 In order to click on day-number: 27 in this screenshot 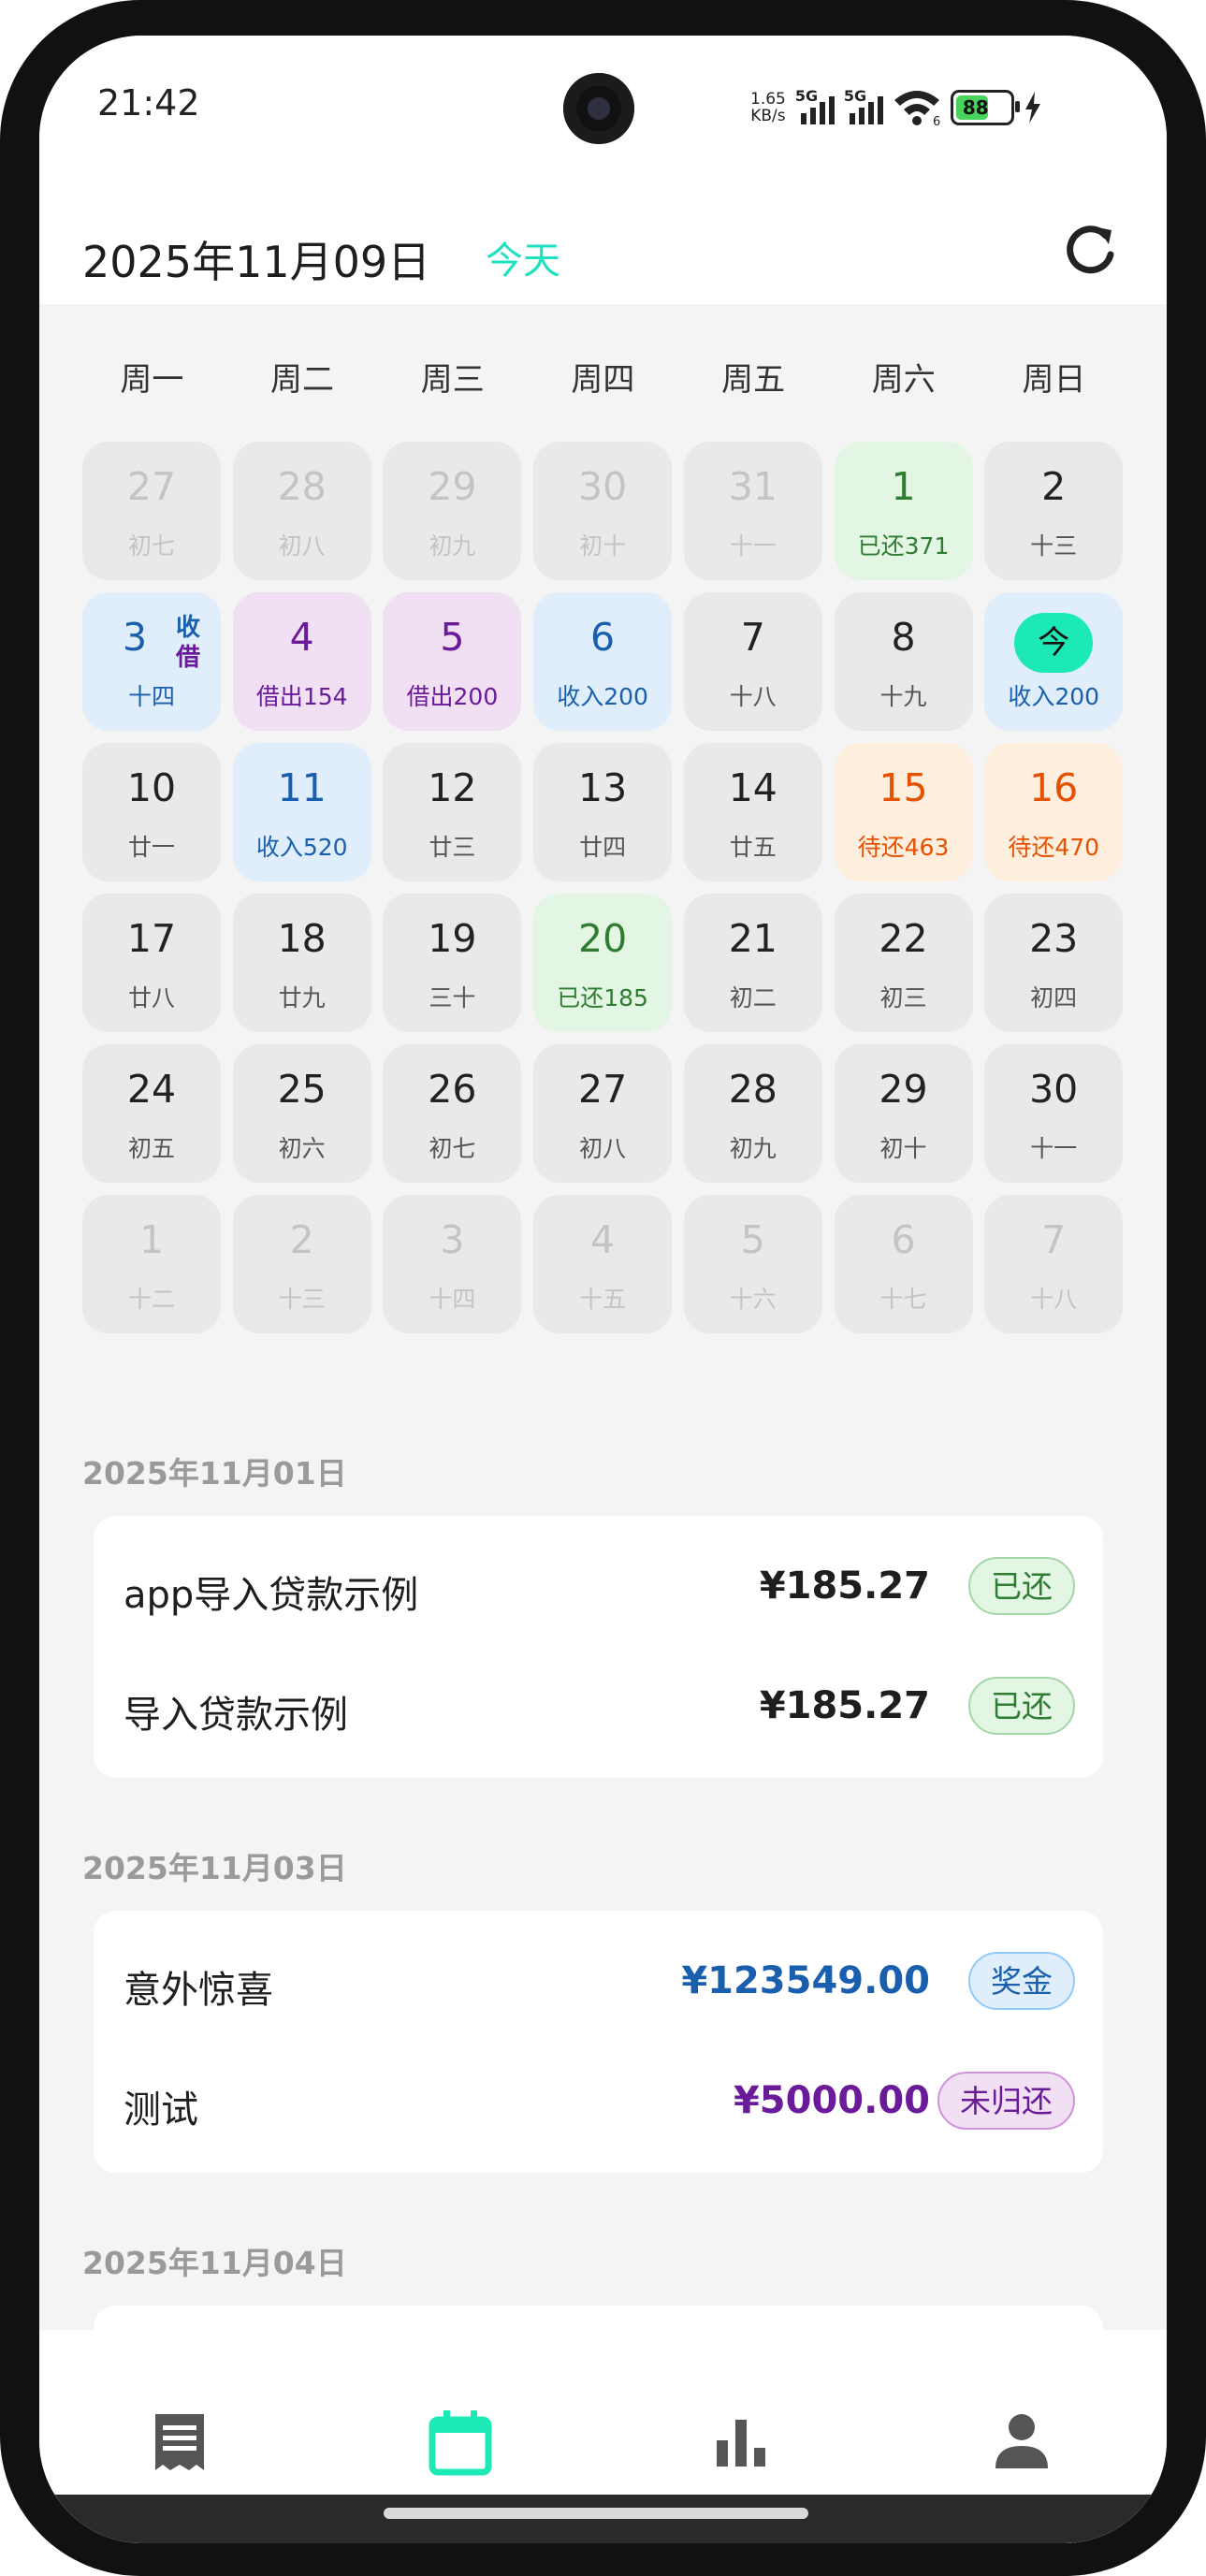, I will do `click(151, 486)`.